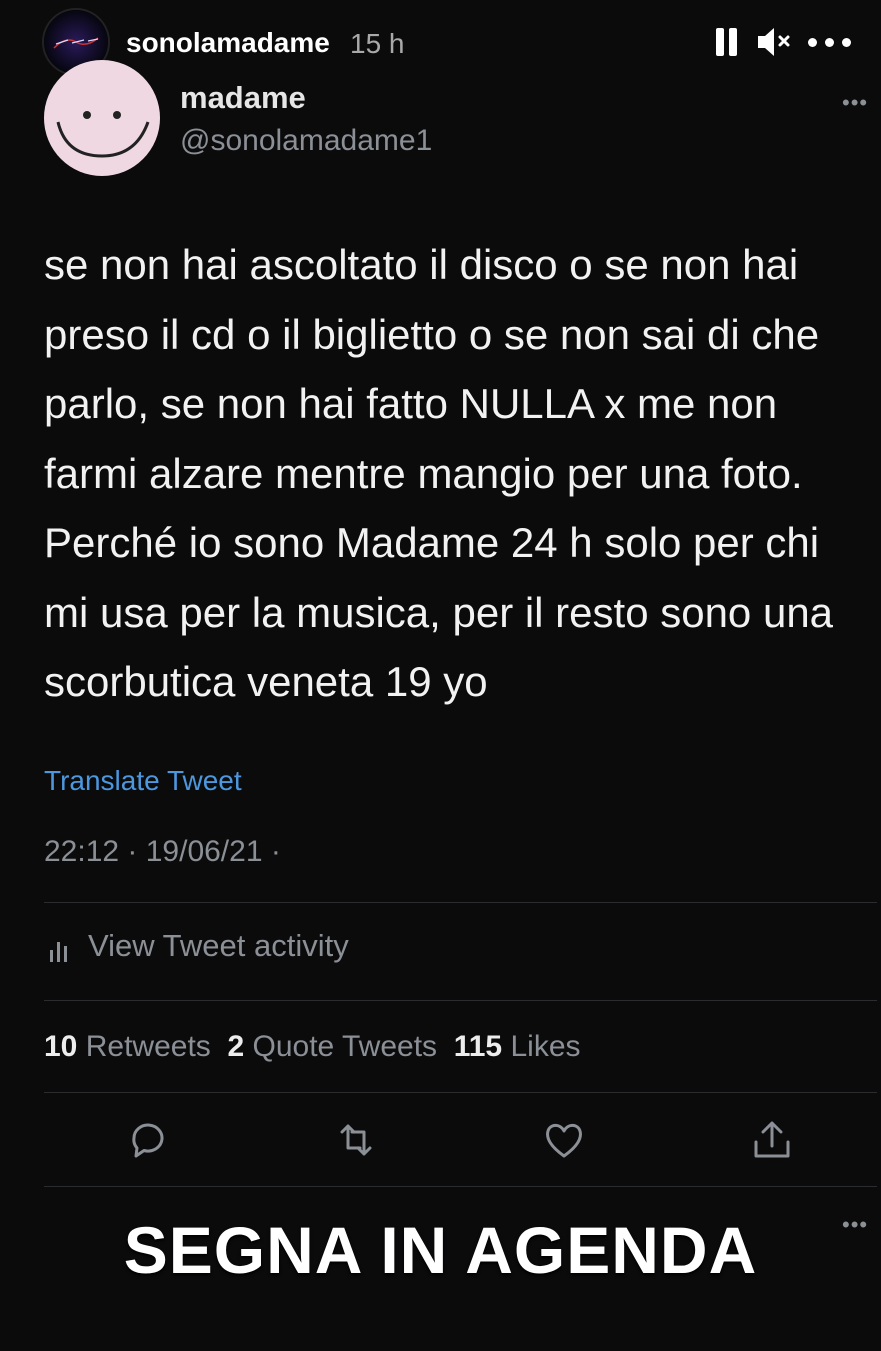 The height and width of the screenshot is (1351, 881). Describe the element at coordinates (60, 1046) in the screenshot. I see `retweets-count: 10` at that location.